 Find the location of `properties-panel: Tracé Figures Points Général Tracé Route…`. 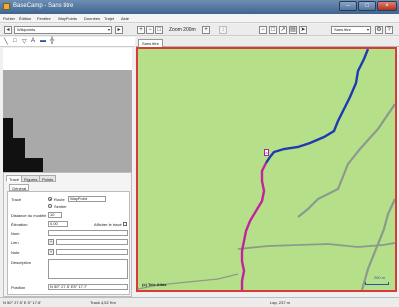

properties-panel: Tracé Figures Points Général Tracé Route… is located at coordinates (67, 234).